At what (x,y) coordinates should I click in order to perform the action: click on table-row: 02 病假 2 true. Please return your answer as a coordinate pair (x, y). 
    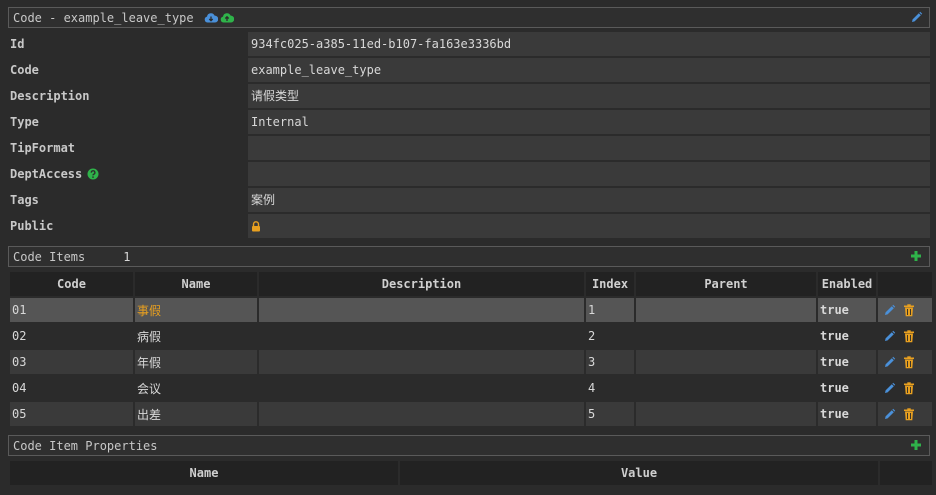
    Looking at the image, I should click on (471, 336).